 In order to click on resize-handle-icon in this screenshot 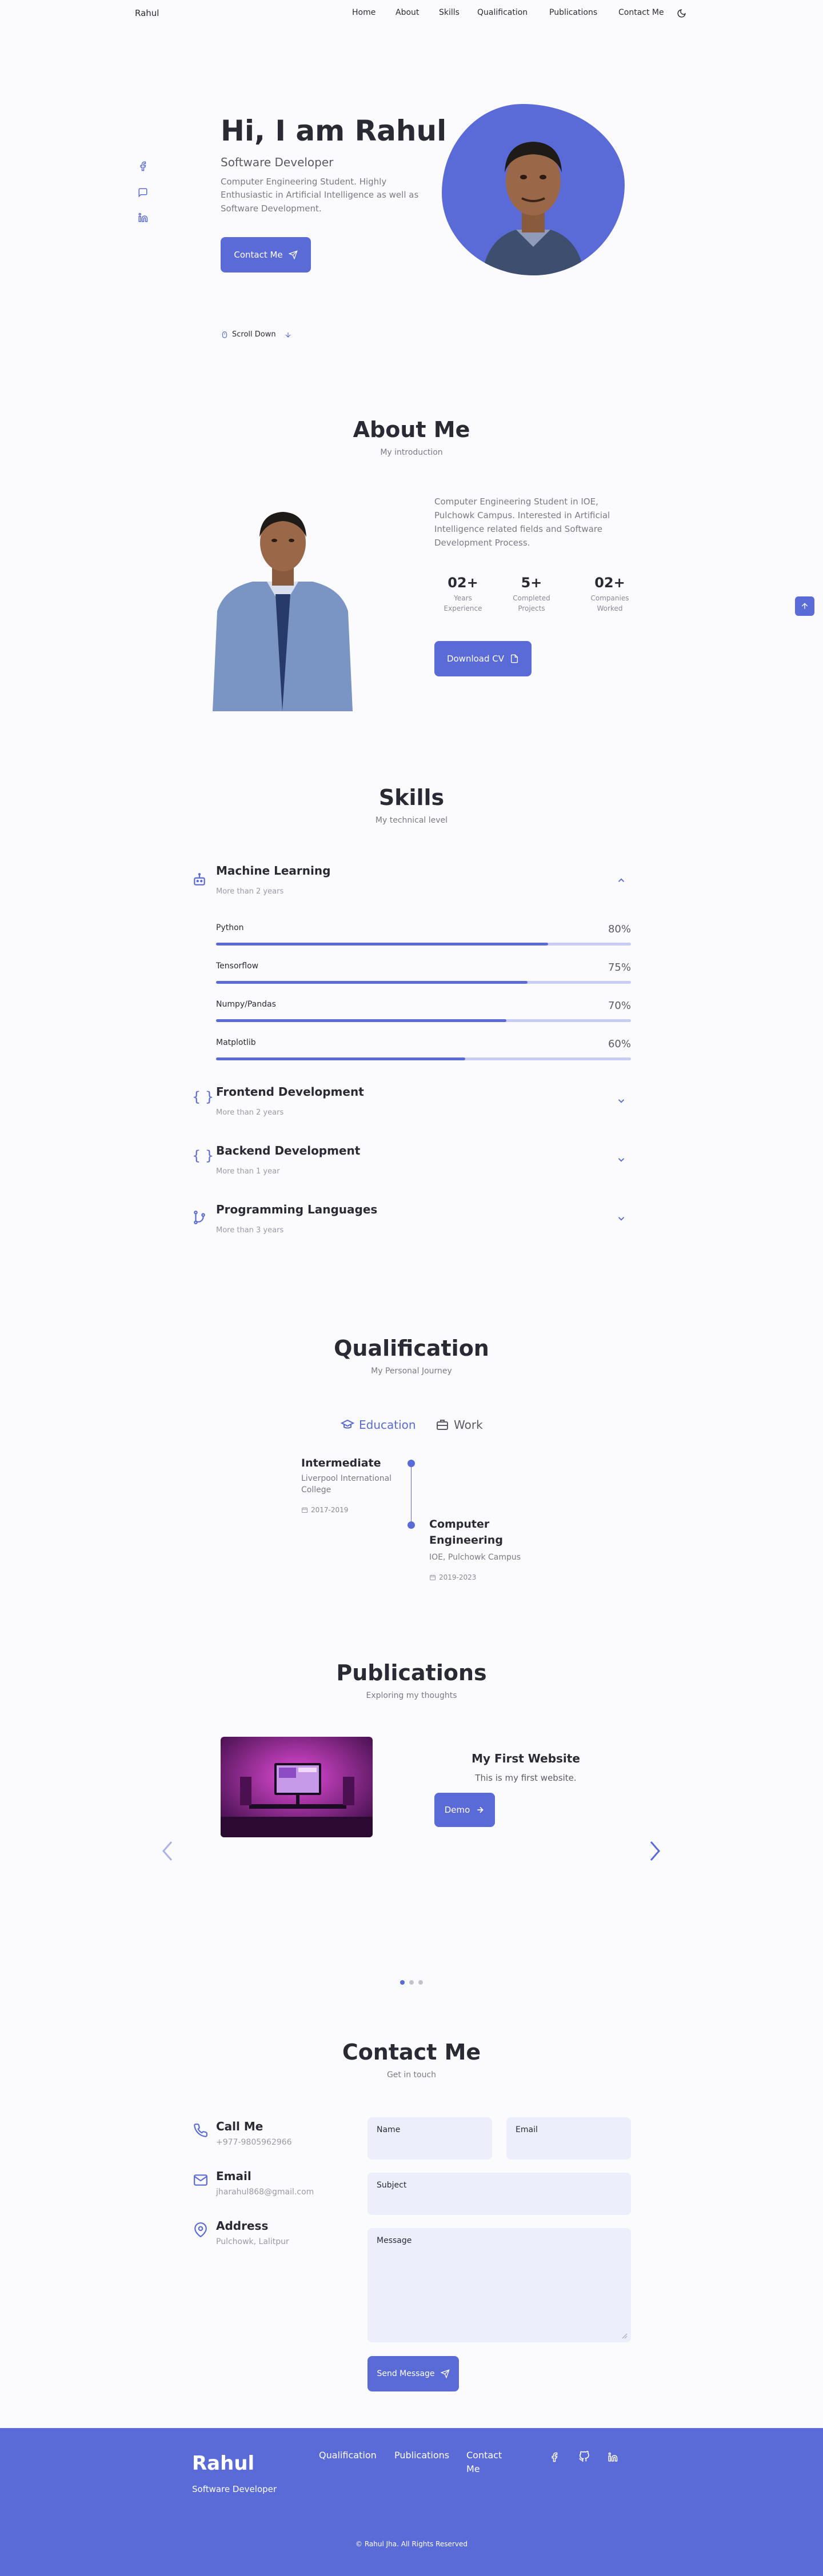, I will do `click(625, 2336)`.